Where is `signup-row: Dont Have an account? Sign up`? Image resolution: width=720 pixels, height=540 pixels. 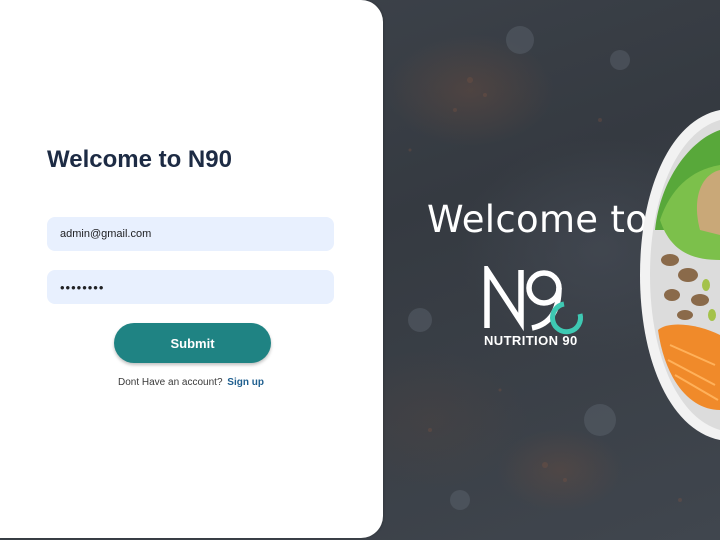 signup-row: Dont Have an account? Sign up is located at coordinates (191, 382).